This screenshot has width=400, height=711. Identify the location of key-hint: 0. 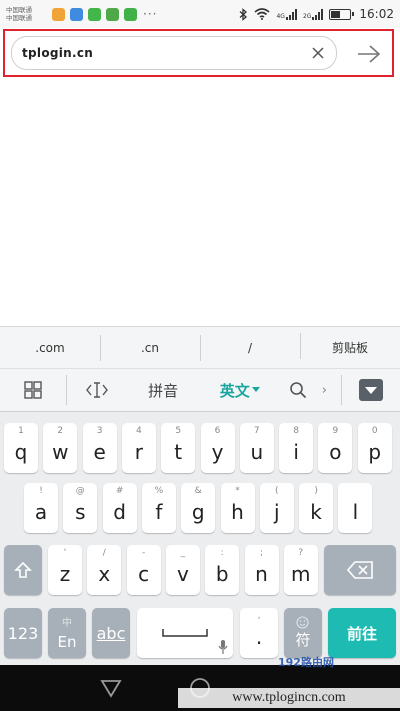
(374, 431).